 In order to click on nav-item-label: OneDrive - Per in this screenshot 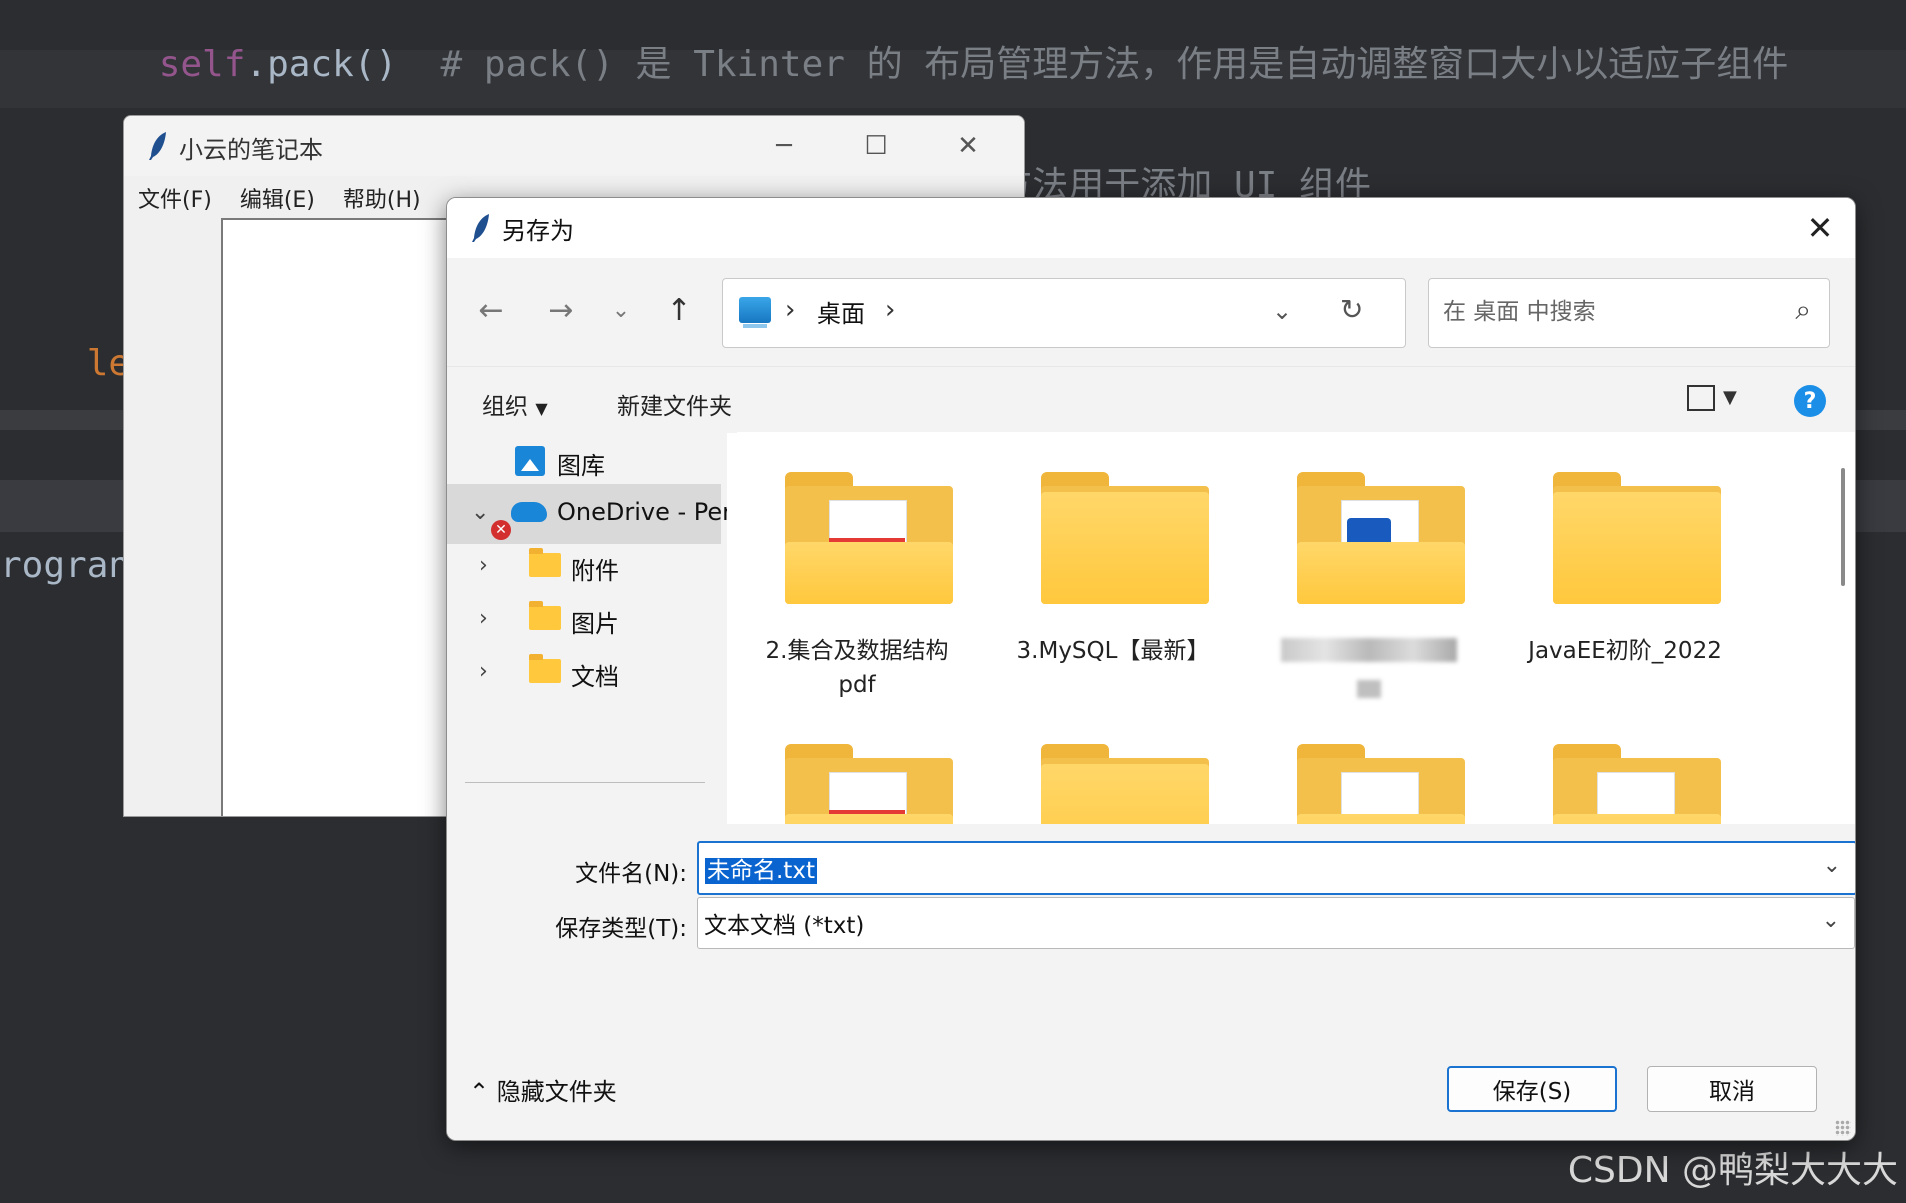, I will do `click(642, 512)`.